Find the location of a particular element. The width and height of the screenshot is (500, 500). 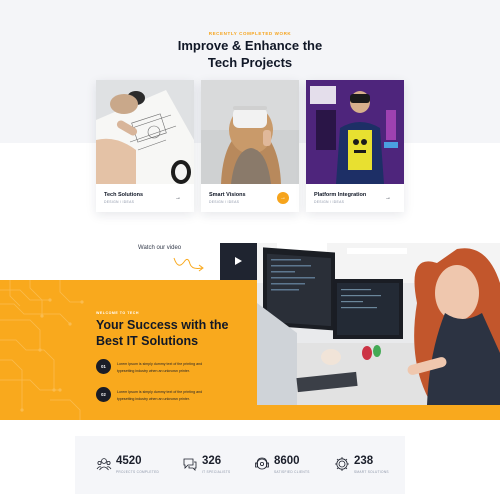

stat-value: 8600 is located at coordinates (287, 461).